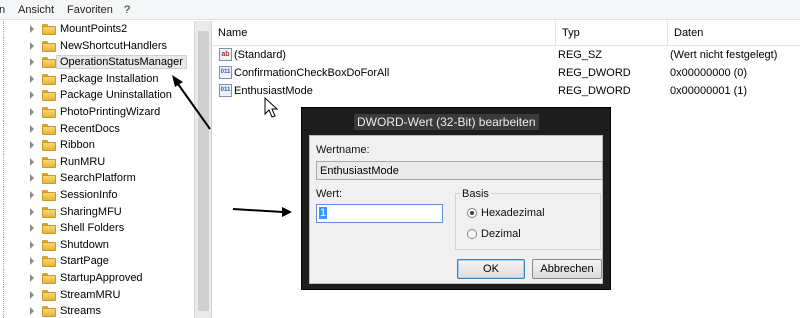 The image size is (800, 318). I want to click on menu-bar: n Ansicht Favoriten ?, so click(400, 10).